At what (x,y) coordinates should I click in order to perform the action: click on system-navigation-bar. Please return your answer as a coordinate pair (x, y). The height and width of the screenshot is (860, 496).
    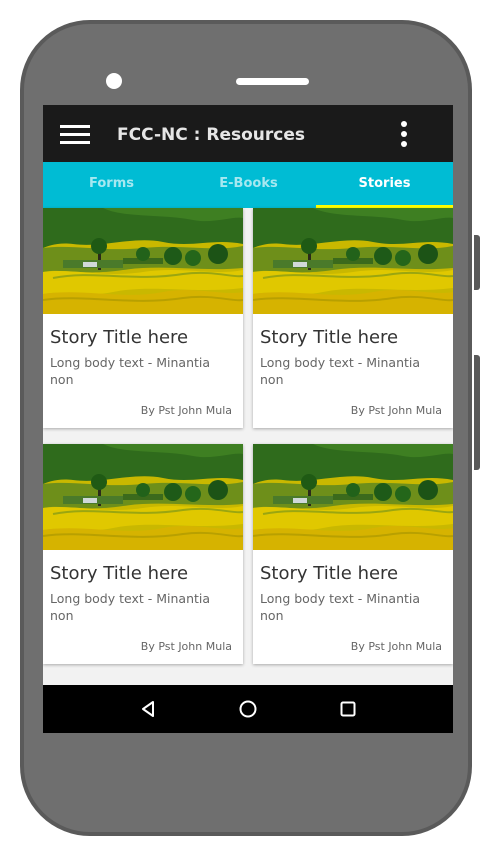
    Looking at the image, I should click on (248, 709).